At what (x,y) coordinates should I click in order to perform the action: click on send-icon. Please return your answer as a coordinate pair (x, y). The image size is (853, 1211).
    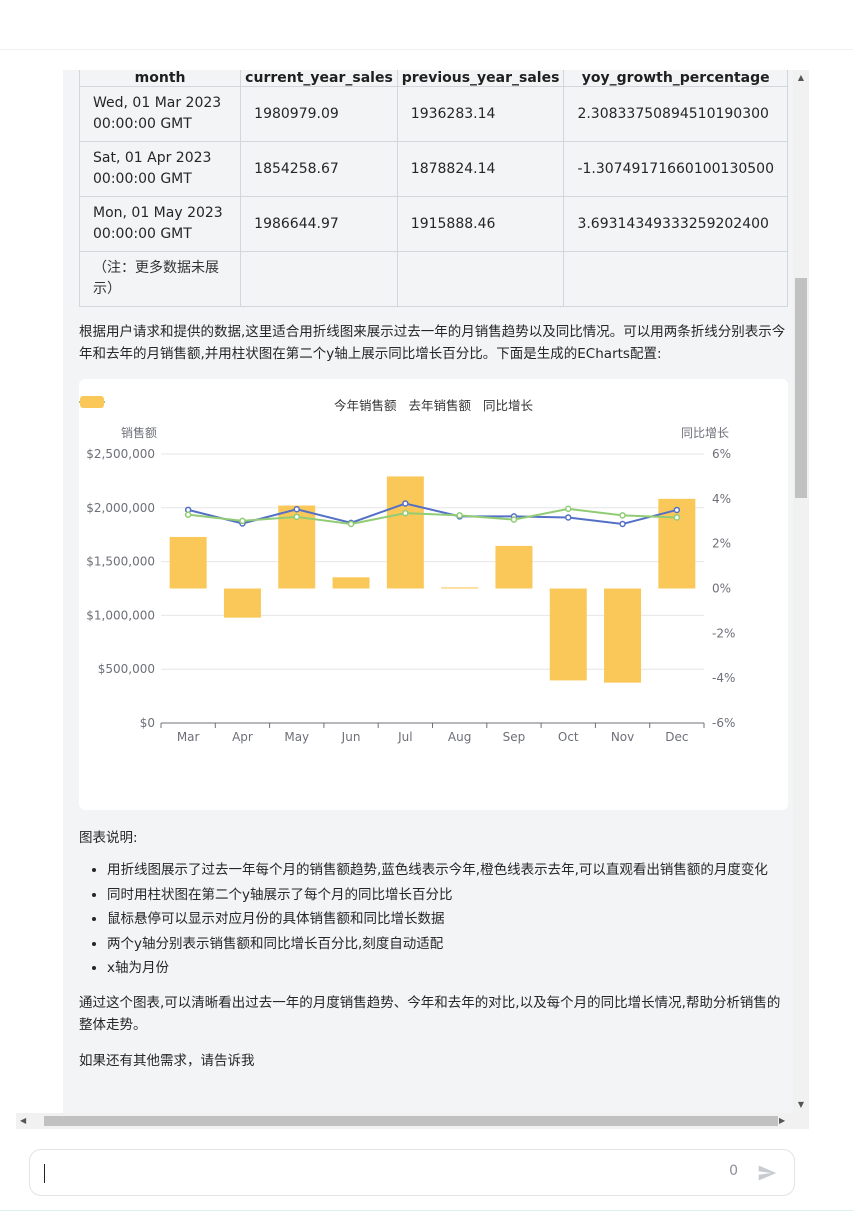
    Looking at the image, I should click on (767, 1173).